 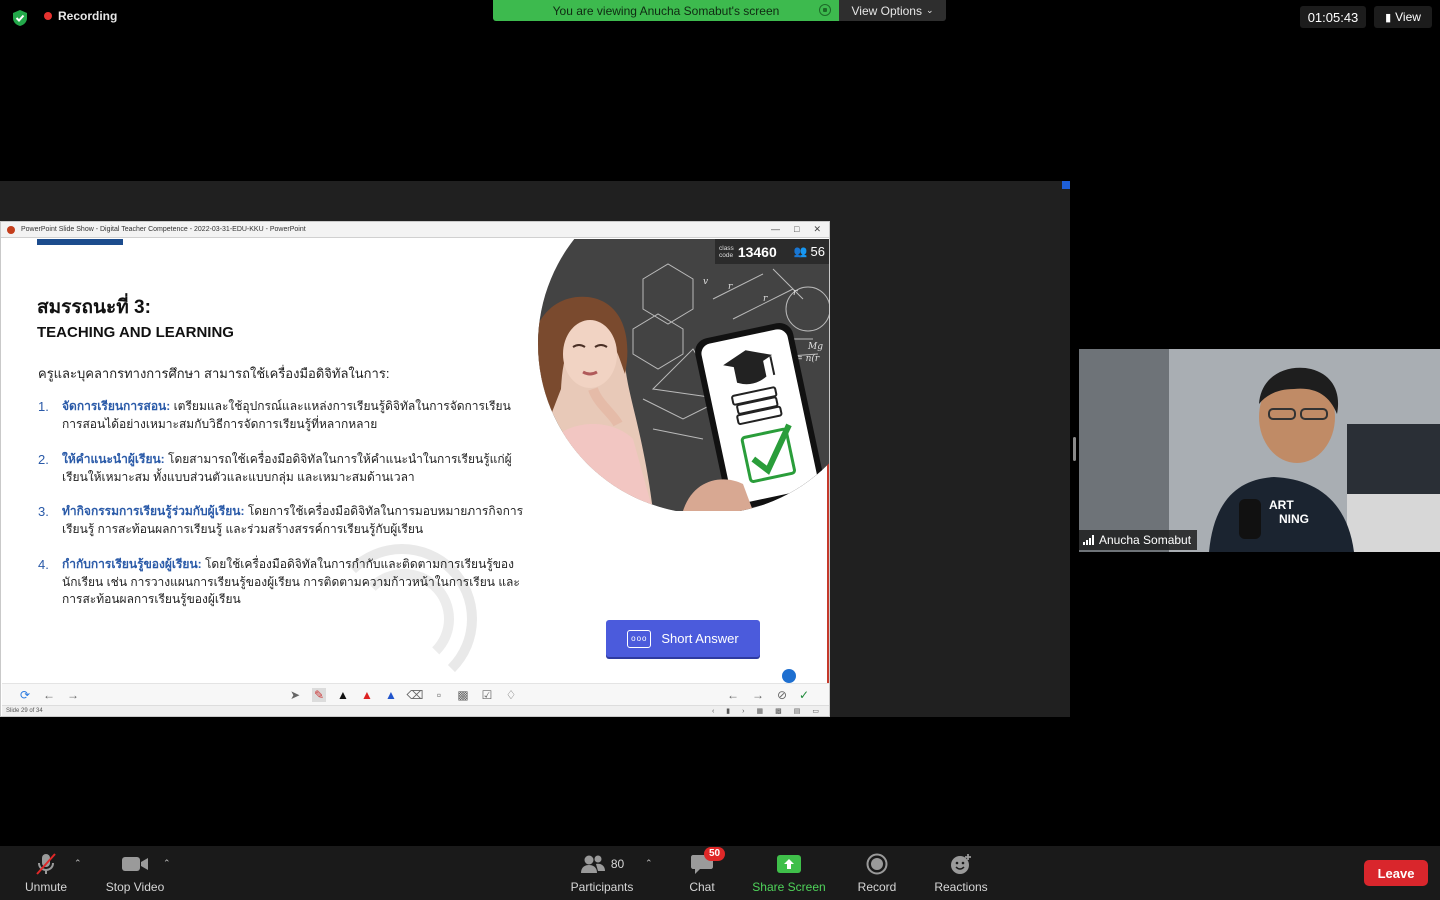 What do you see at coordinates (1074, 449) in the screenshot?
I see `split-resize-handle` at bounding box center [1074, 449].